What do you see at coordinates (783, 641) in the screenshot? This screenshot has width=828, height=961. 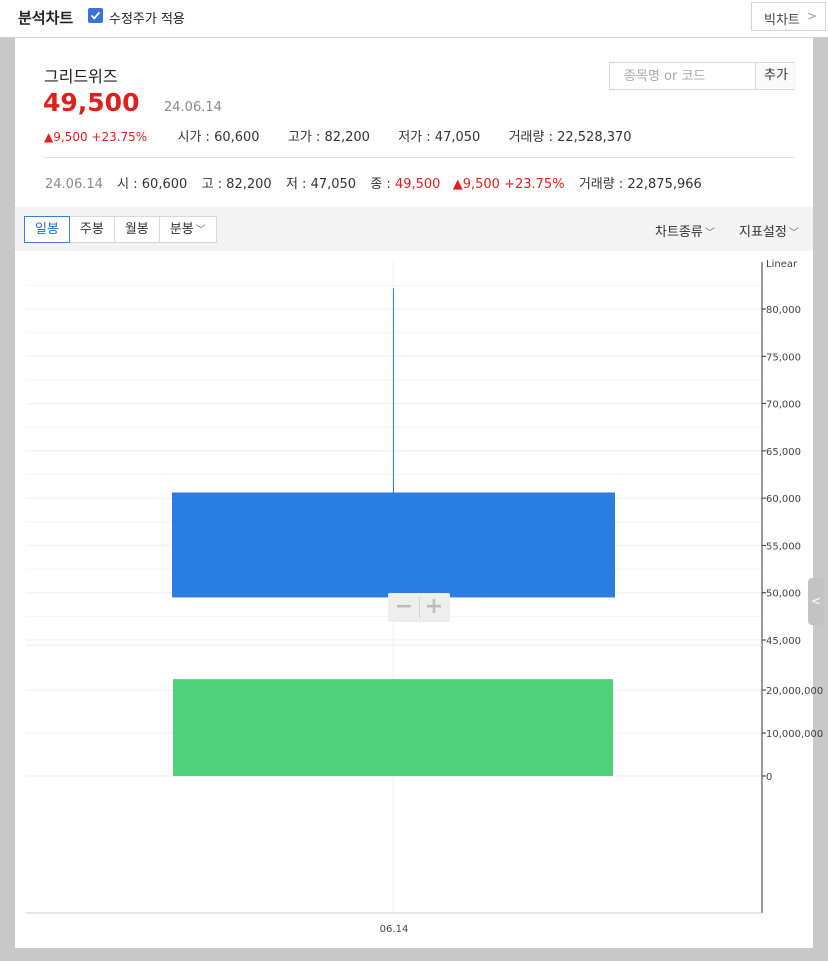 I see `price-tick-label: 45,000` at bounding box center [783, 641].